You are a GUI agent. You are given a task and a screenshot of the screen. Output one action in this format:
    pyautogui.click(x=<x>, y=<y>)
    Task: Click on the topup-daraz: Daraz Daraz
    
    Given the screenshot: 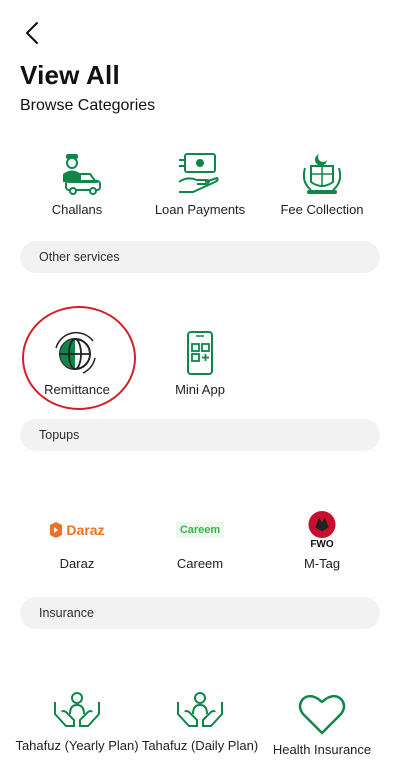 What is the action you would take?
    pyautogui.click(x=77, y=540)
    